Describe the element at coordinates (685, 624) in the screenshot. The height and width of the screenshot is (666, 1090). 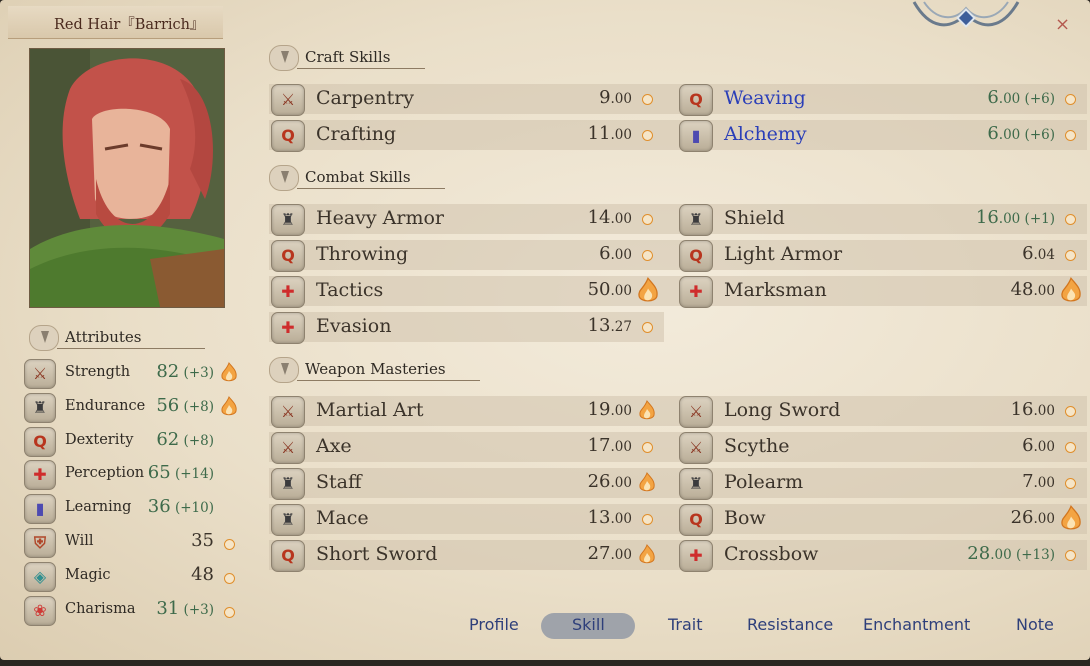
I see `tab-trait: Trait` at that location.